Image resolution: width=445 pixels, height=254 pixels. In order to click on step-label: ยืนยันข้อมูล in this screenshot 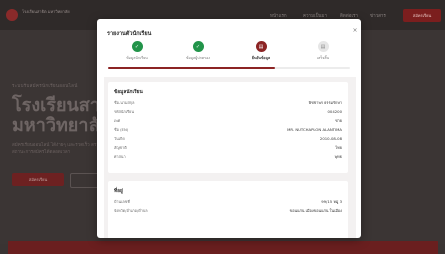, I will do `click(261, 58)`.